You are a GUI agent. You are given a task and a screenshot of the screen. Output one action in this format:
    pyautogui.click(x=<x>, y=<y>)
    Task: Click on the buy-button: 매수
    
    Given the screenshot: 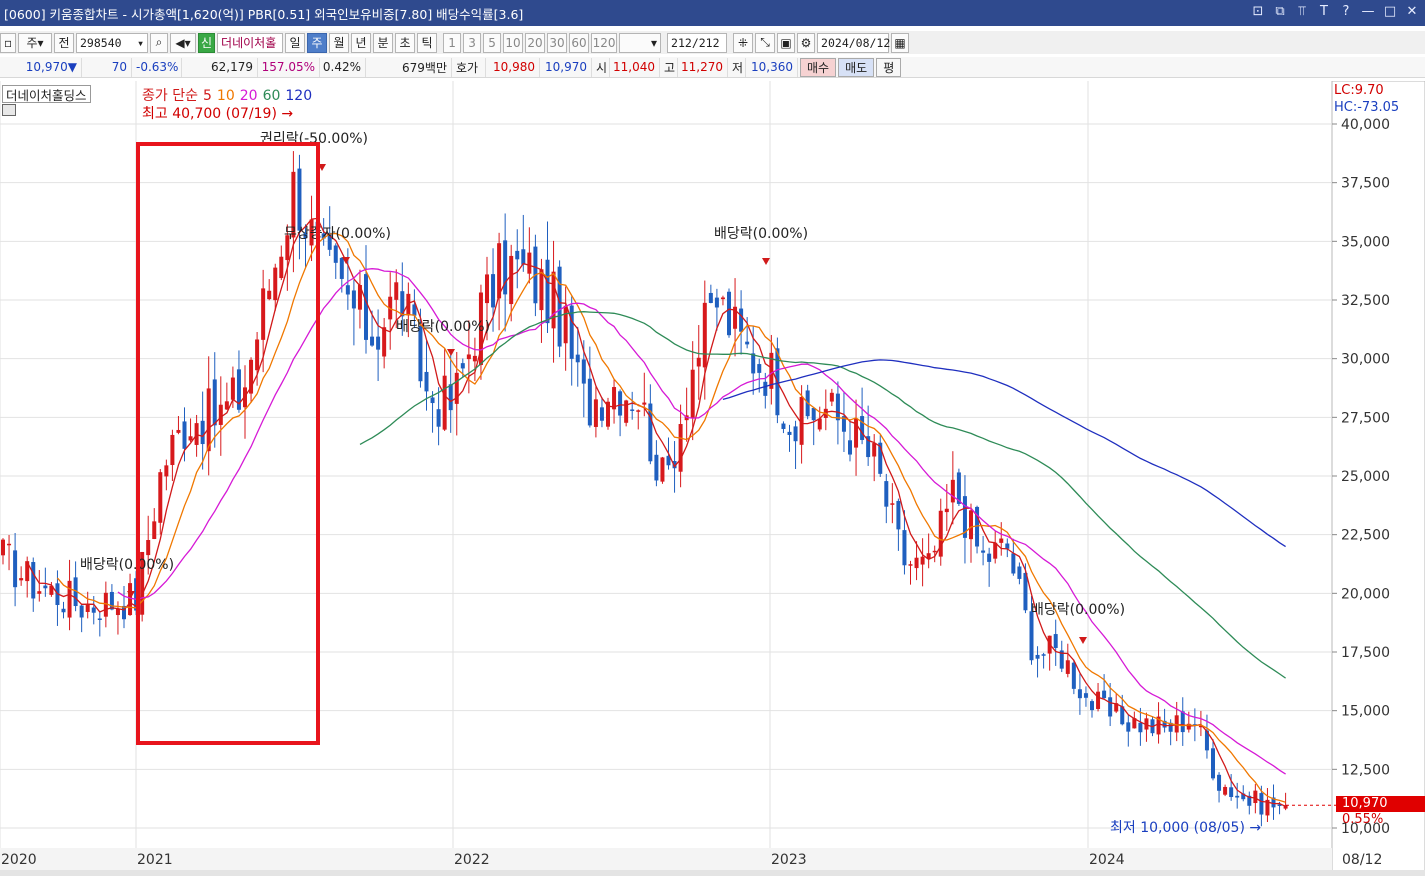 What is the action you would take?
    pyautogui.click(x=818, y=67)
    